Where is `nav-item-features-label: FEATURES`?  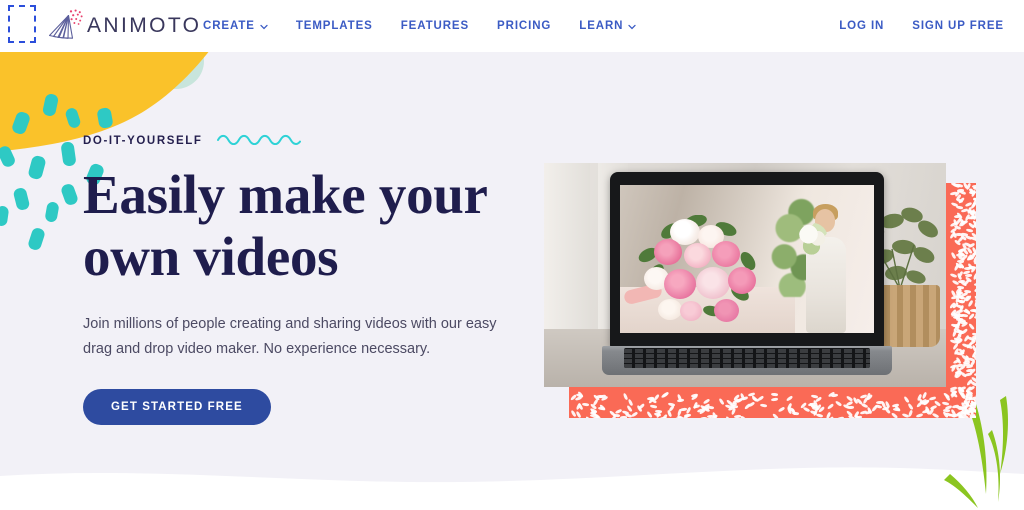 nav-item-features-label: FEATURES is located at coordinates (435, 26).